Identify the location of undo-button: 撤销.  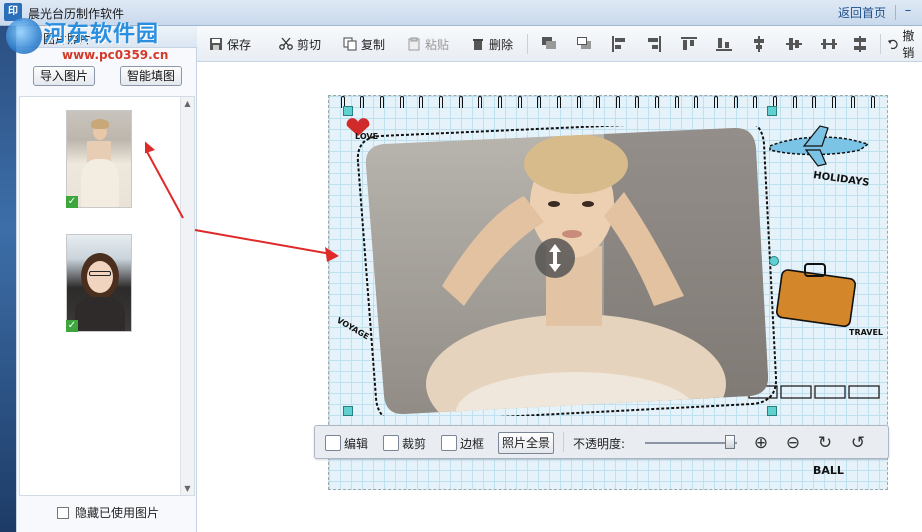
(904, 44).